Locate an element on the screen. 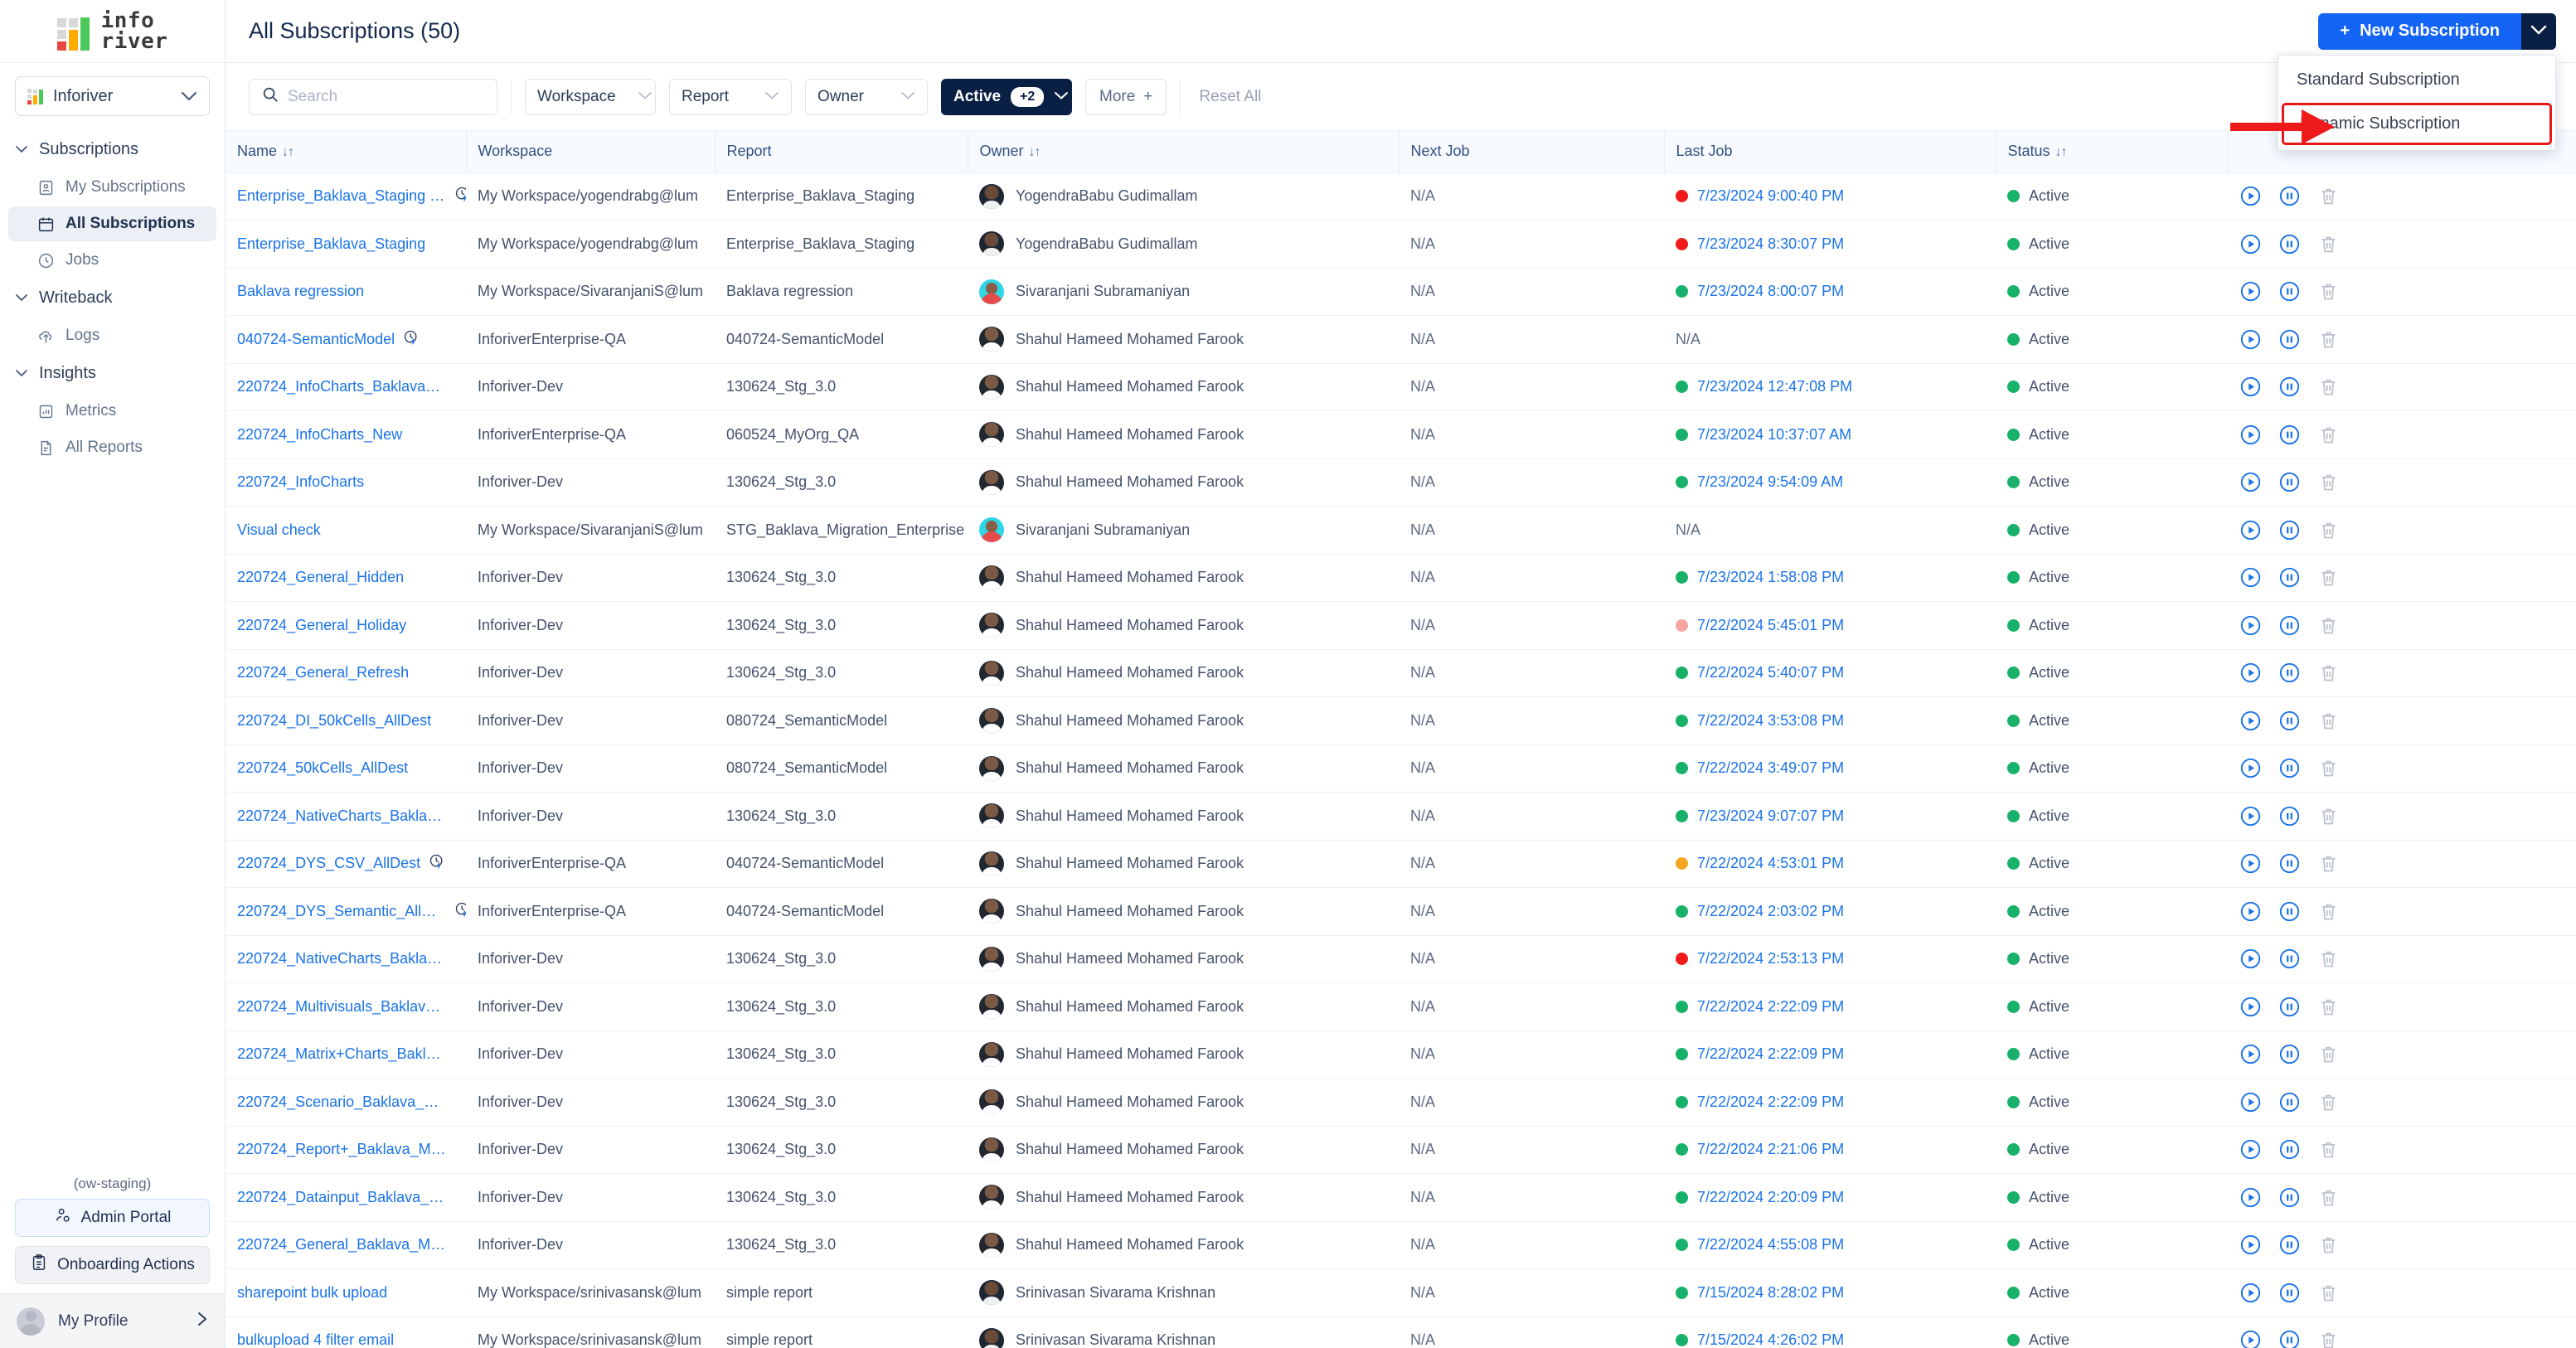  subscription-name-link: Baklava regression is located at coordinates (300, 291).